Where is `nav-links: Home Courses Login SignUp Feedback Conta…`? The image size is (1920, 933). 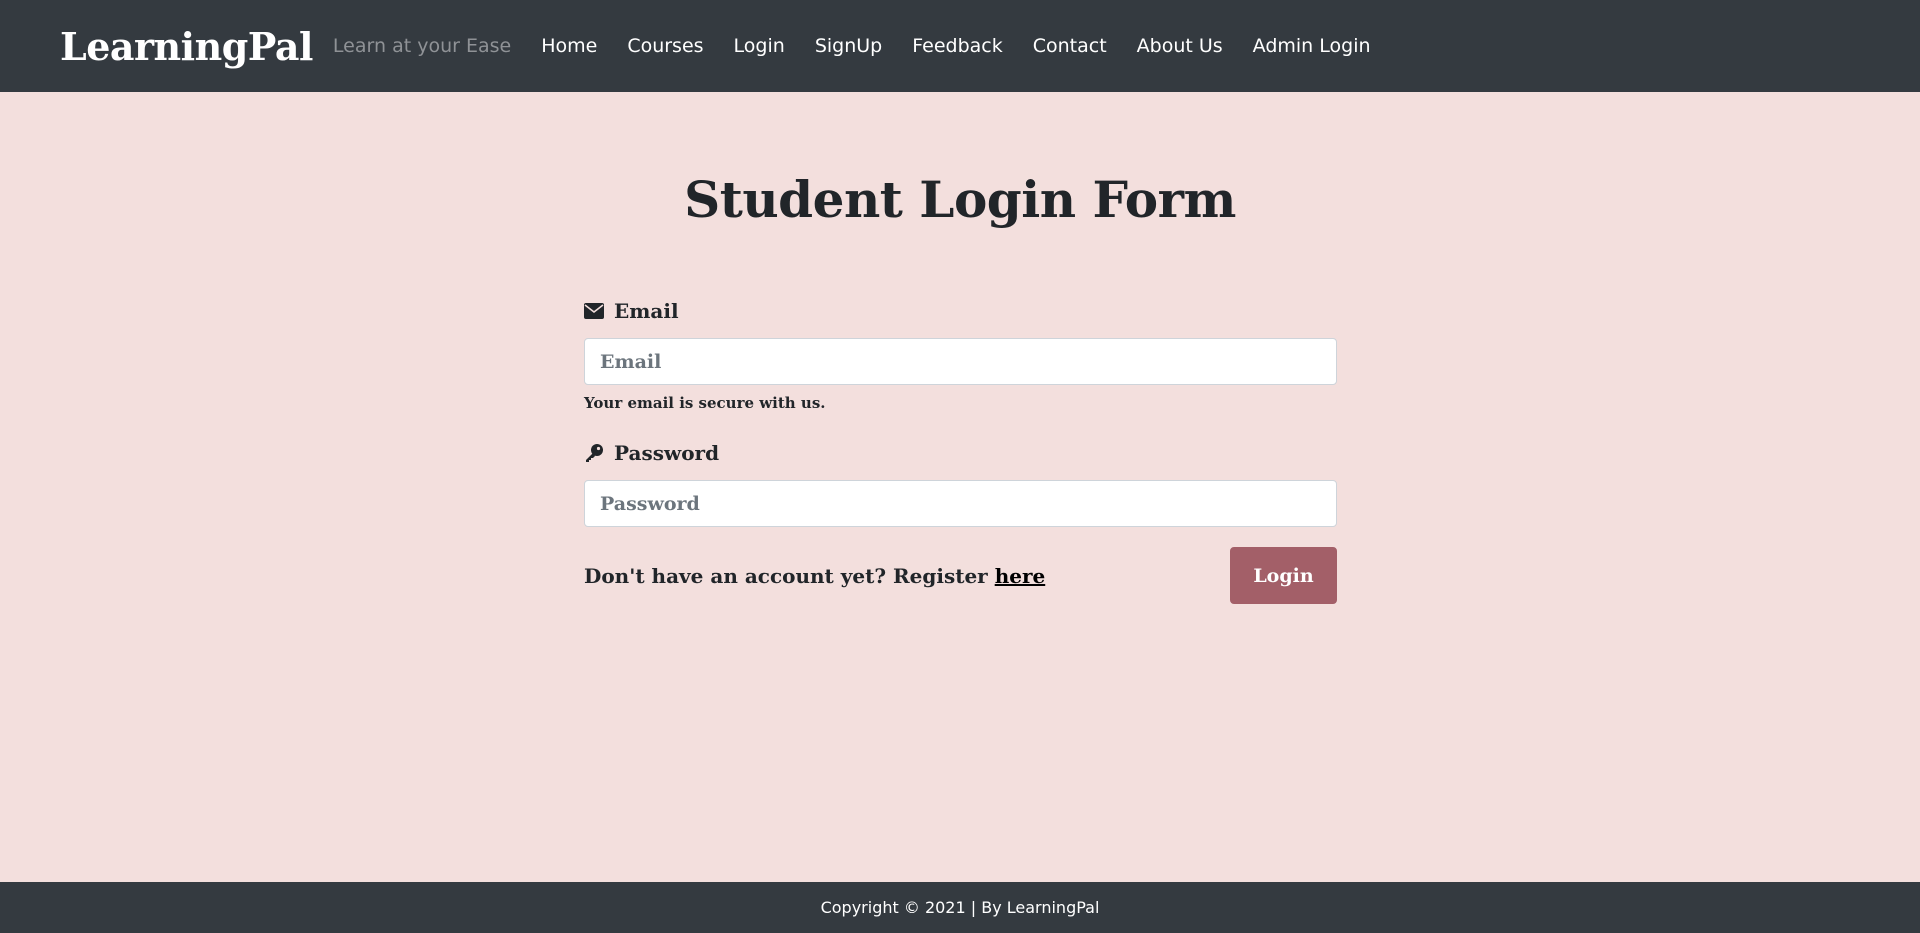 nav-links: Home Courses Login SignUp Feedback Conta… is located at coordinates (970, 46).